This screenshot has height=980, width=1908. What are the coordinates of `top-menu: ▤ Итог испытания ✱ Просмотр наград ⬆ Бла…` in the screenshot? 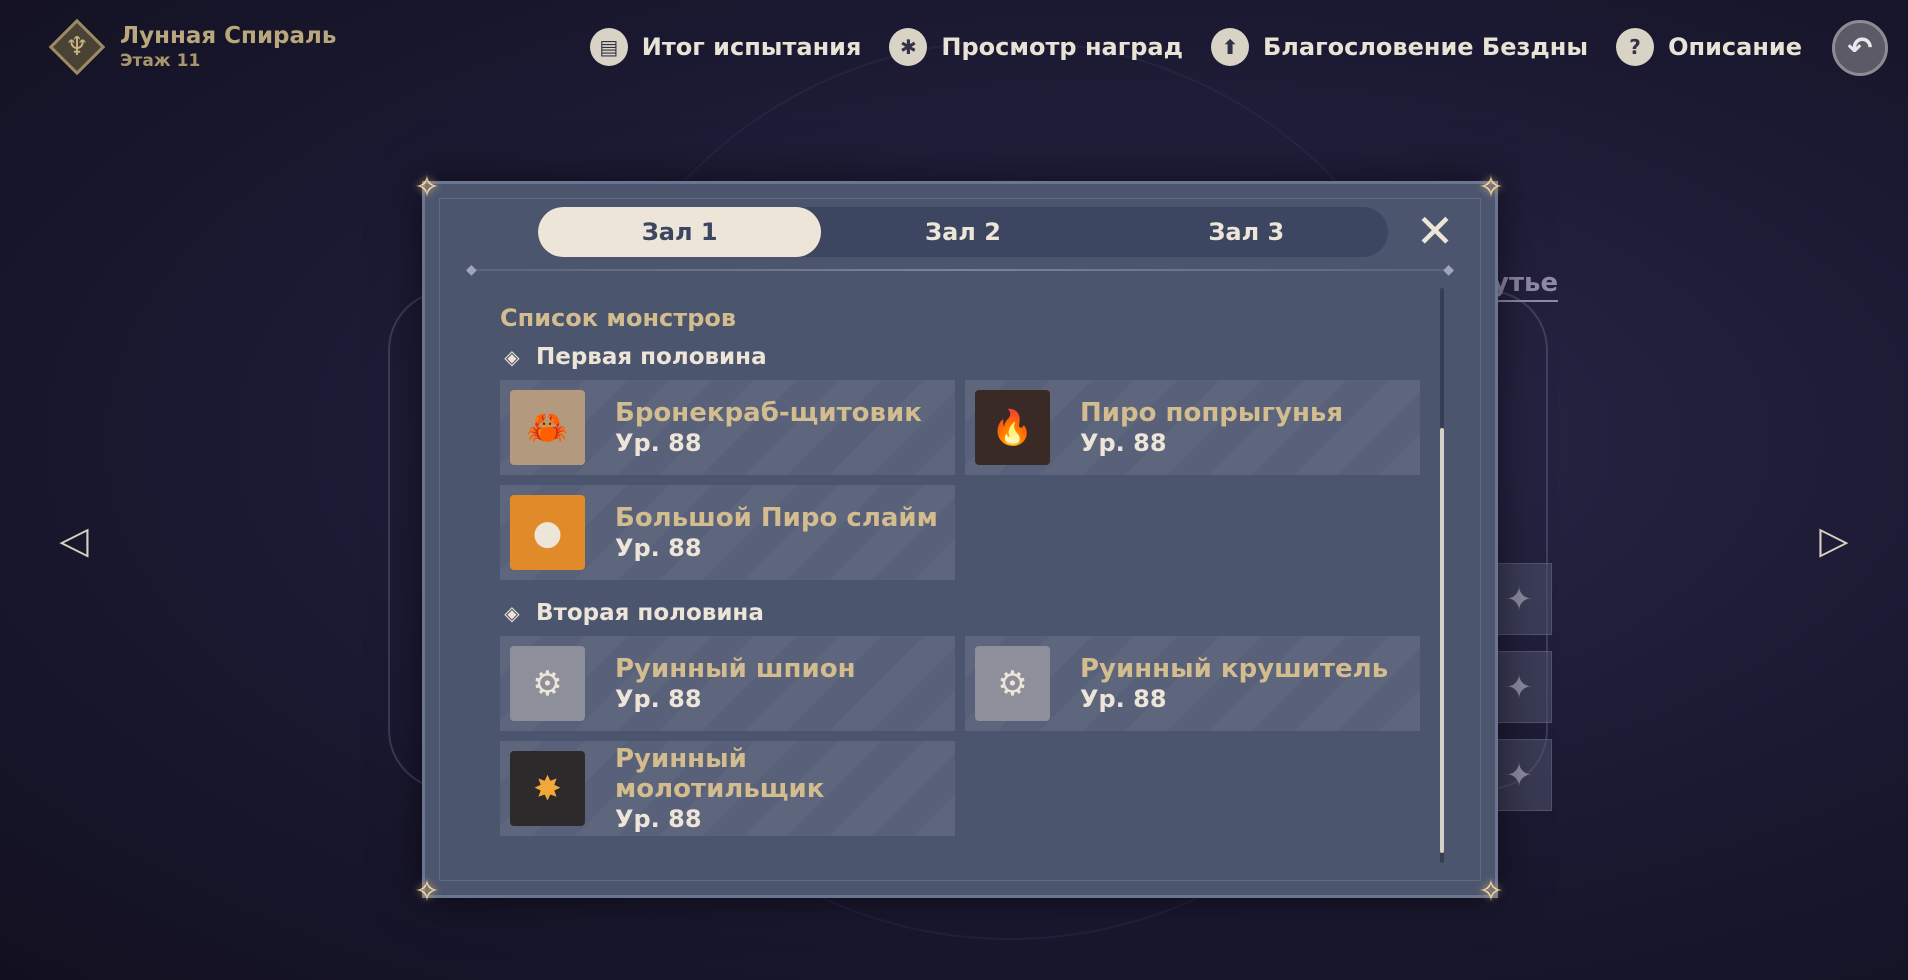 It's located at (1195, 47).